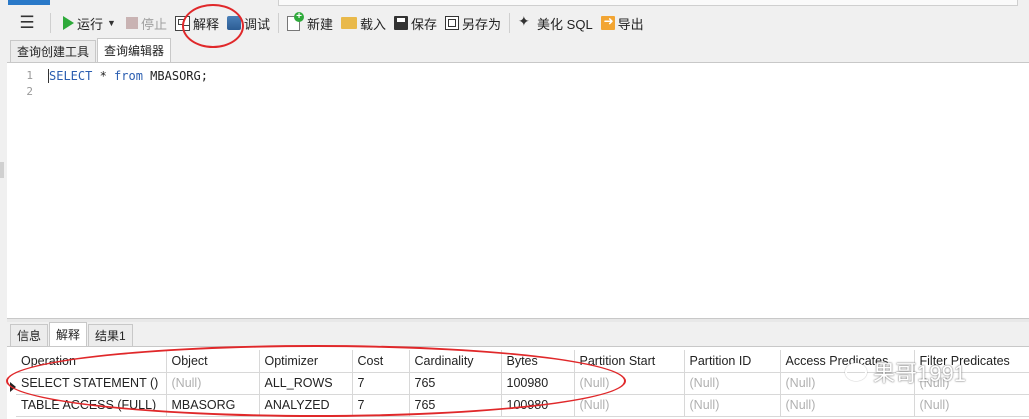 This screenshot has height=419, width=1029. I want to click on magic-wand-icon, so click(526, 22).